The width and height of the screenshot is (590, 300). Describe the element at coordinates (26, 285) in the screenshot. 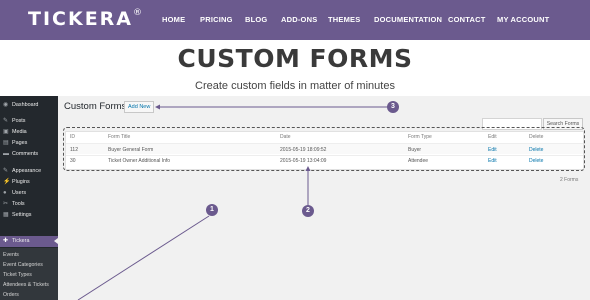

I see `submenu-attendees-tickets: Attendees & Tickets` at that location.